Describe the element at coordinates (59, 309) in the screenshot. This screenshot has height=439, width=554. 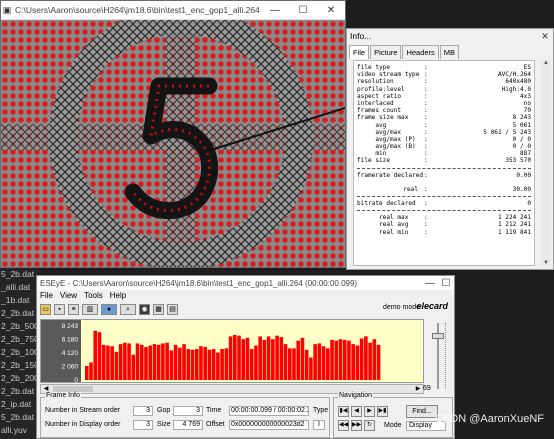
I see `save-icon: ▪` at that location.